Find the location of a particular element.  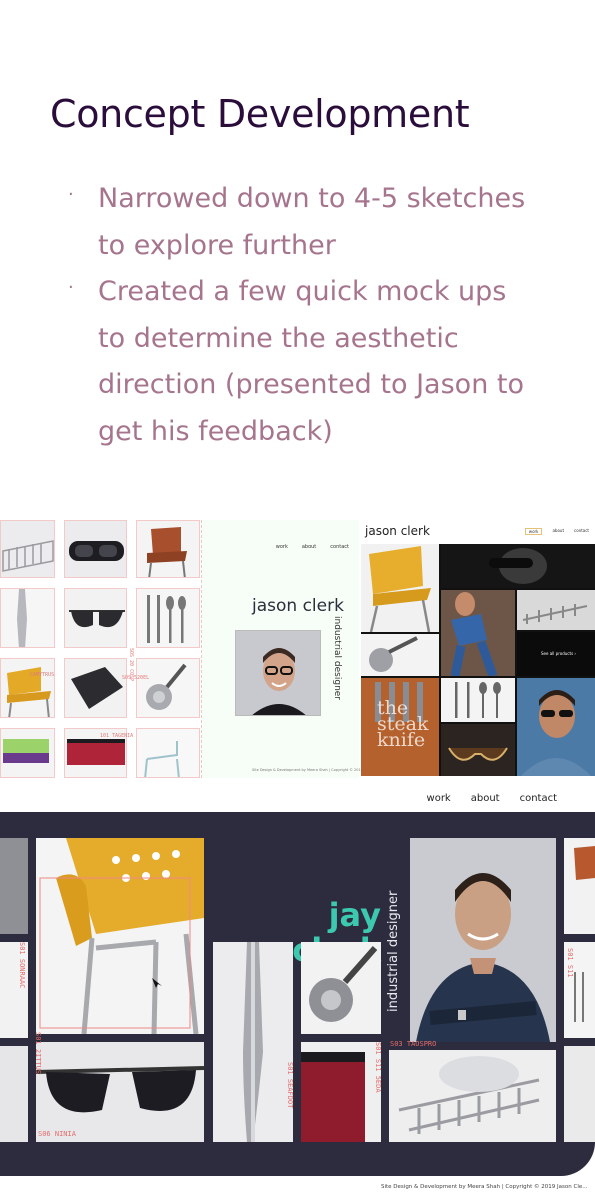

cutlery-thumb is located at coordinates (168, 618).